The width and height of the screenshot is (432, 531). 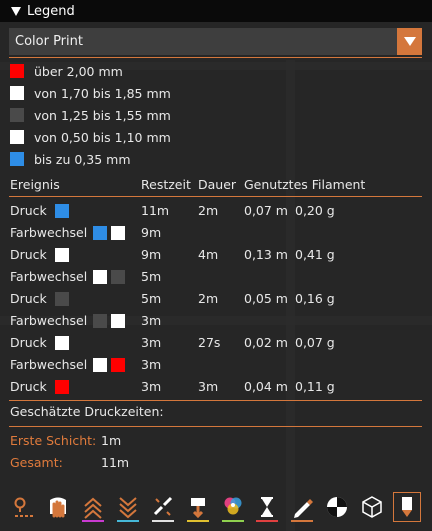 What do you see at coordinates (155, 210) in the screenshot?
I see `remaining-time: 11m` at bounding box center [155, 210].